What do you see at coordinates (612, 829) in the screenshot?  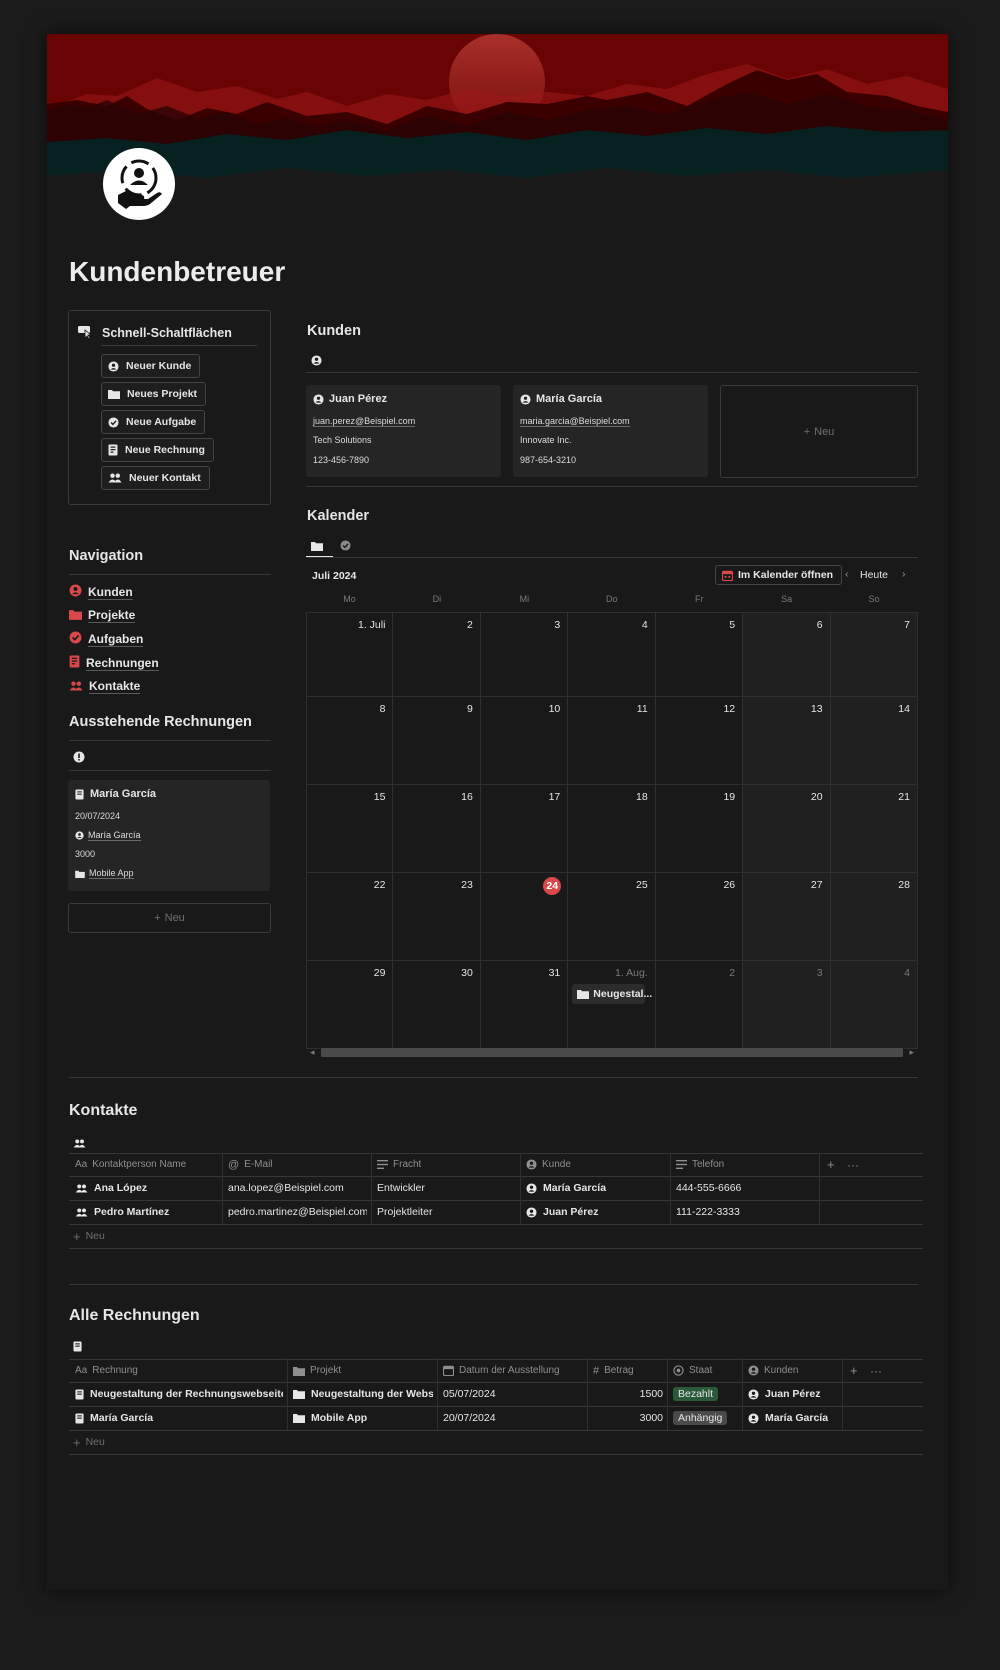 I see `calendar-day-cell: 18` at bounding box center [612, 829].